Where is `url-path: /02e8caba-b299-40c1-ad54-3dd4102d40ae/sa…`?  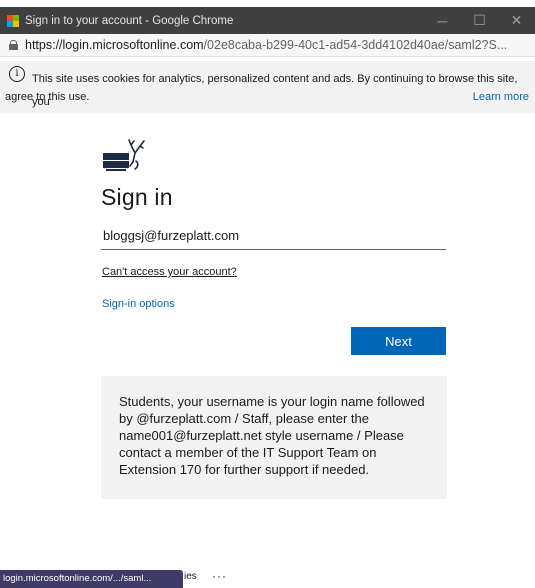 url-path: /02e8caba-b299-40c1-ad54-3dd4102d40ae/sa… is located at coordinates (355, 45).